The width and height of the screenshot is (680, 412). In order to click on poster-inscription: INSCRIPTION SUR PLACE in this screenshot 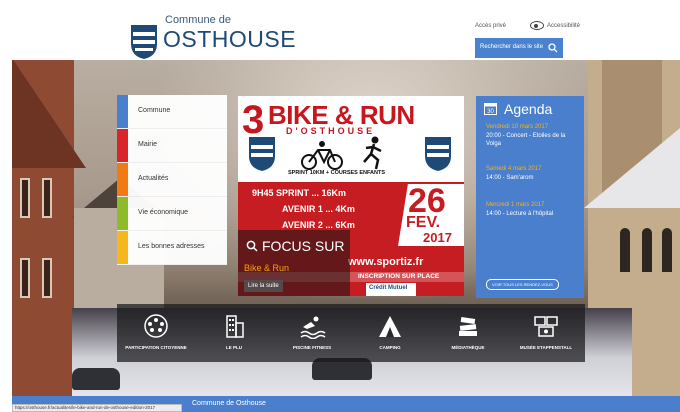, I will do `click(399, 276)`.